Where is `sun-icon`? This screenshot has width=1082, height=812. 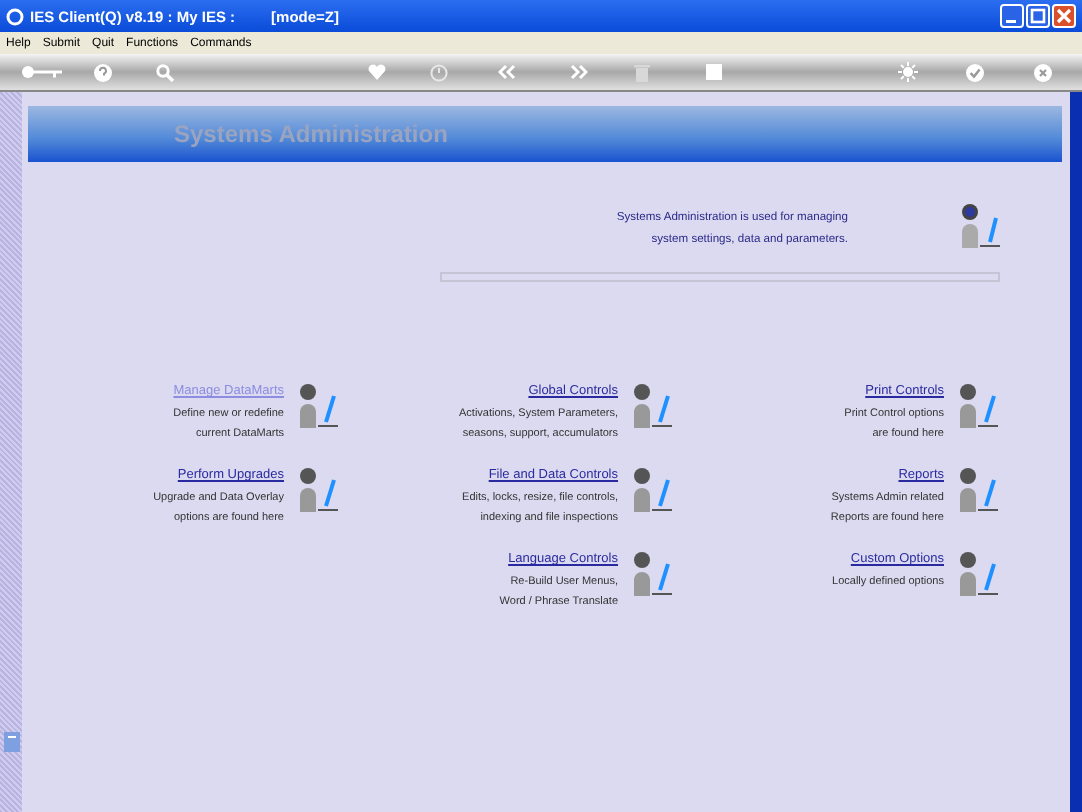
sun-icon is located at coordinates (908, 72).